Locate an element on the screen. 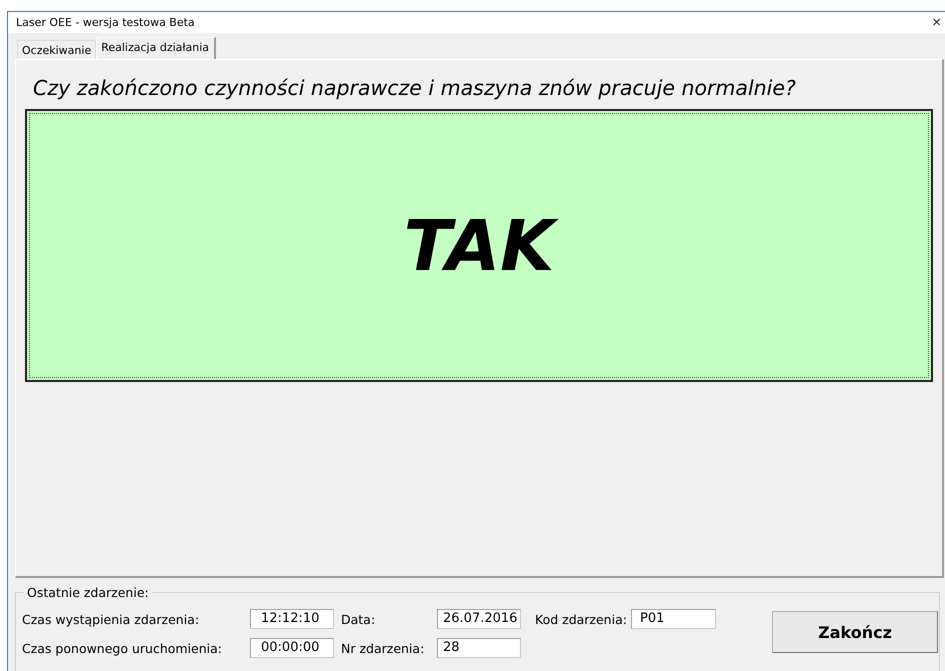 This screenshot has height=671, width=945. field-label: Kod zdarzenia: is located at coordinates (581, 620).